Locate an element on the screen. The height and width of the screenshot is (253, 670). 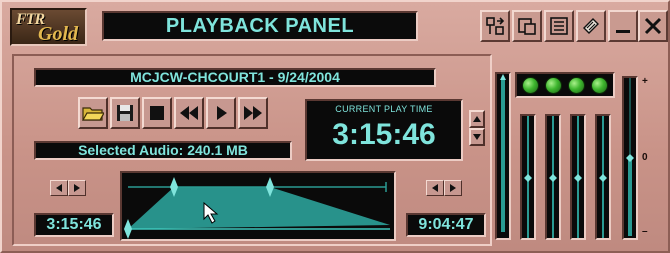
end-nudge-left-button is located at coordinates (435, 188).